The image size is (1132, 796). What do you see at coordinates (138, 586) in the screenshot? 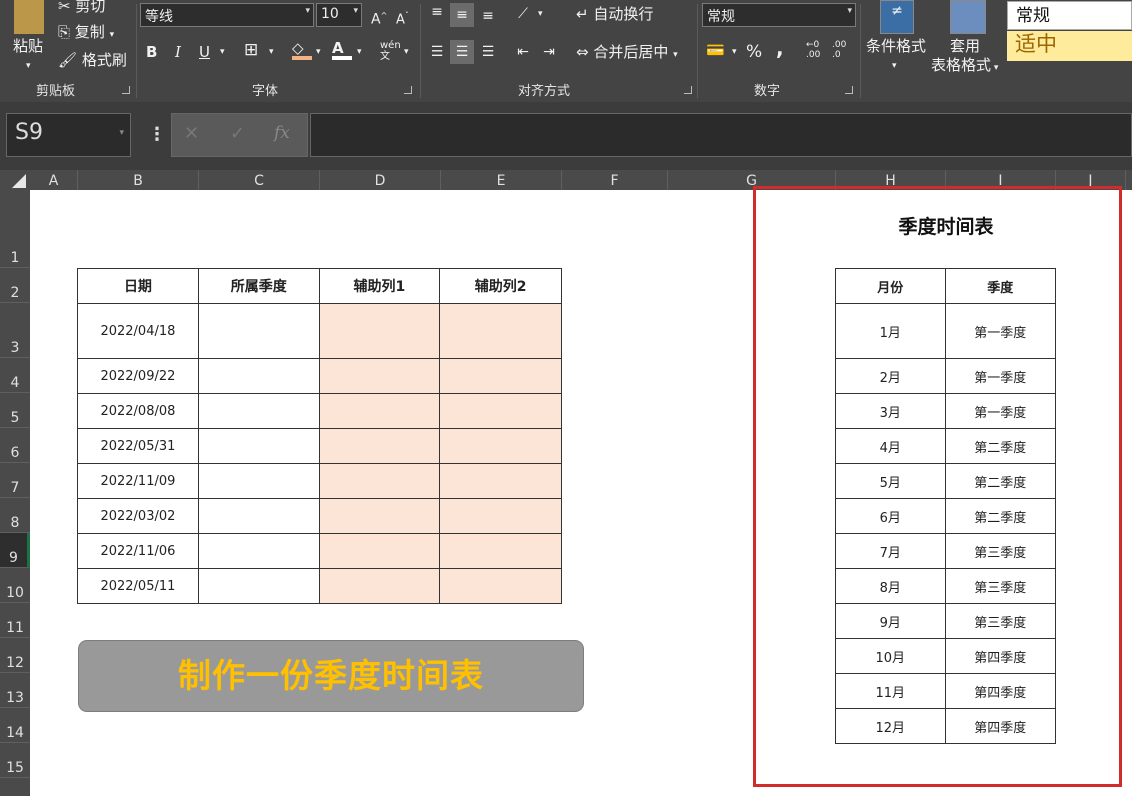
I see `date-cell: 2022/05/11` at bounding box center [138, 586].